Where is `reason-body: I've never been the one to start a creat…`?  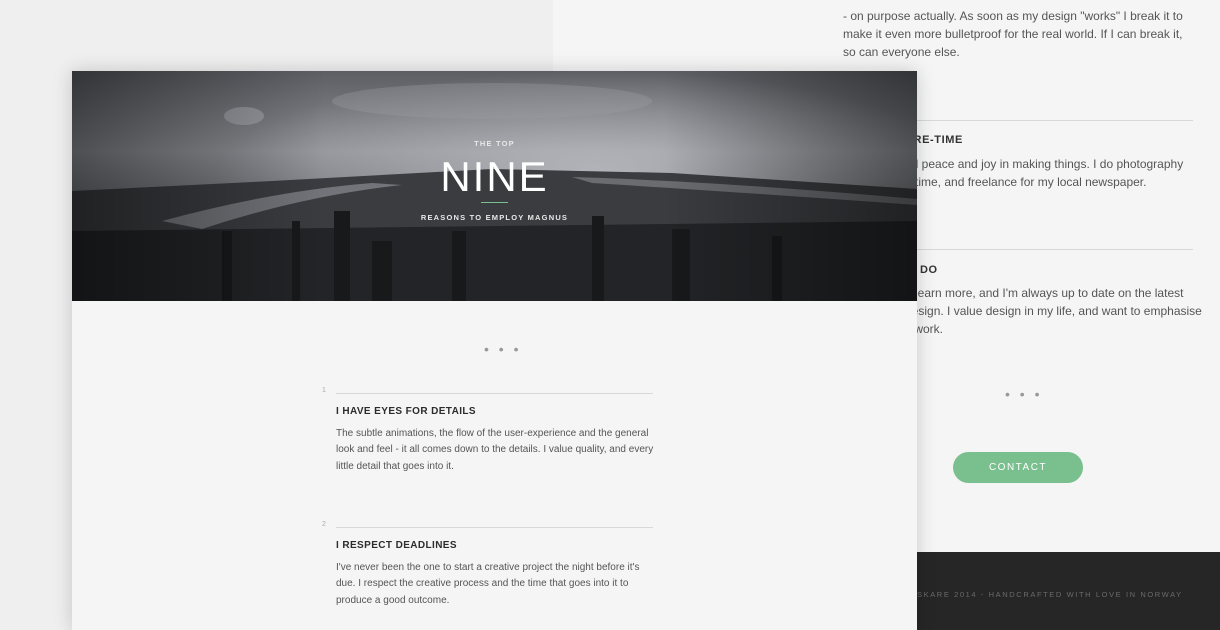
reason-body: I've never been the one to start a creat… is located at coordinates (488, 584).